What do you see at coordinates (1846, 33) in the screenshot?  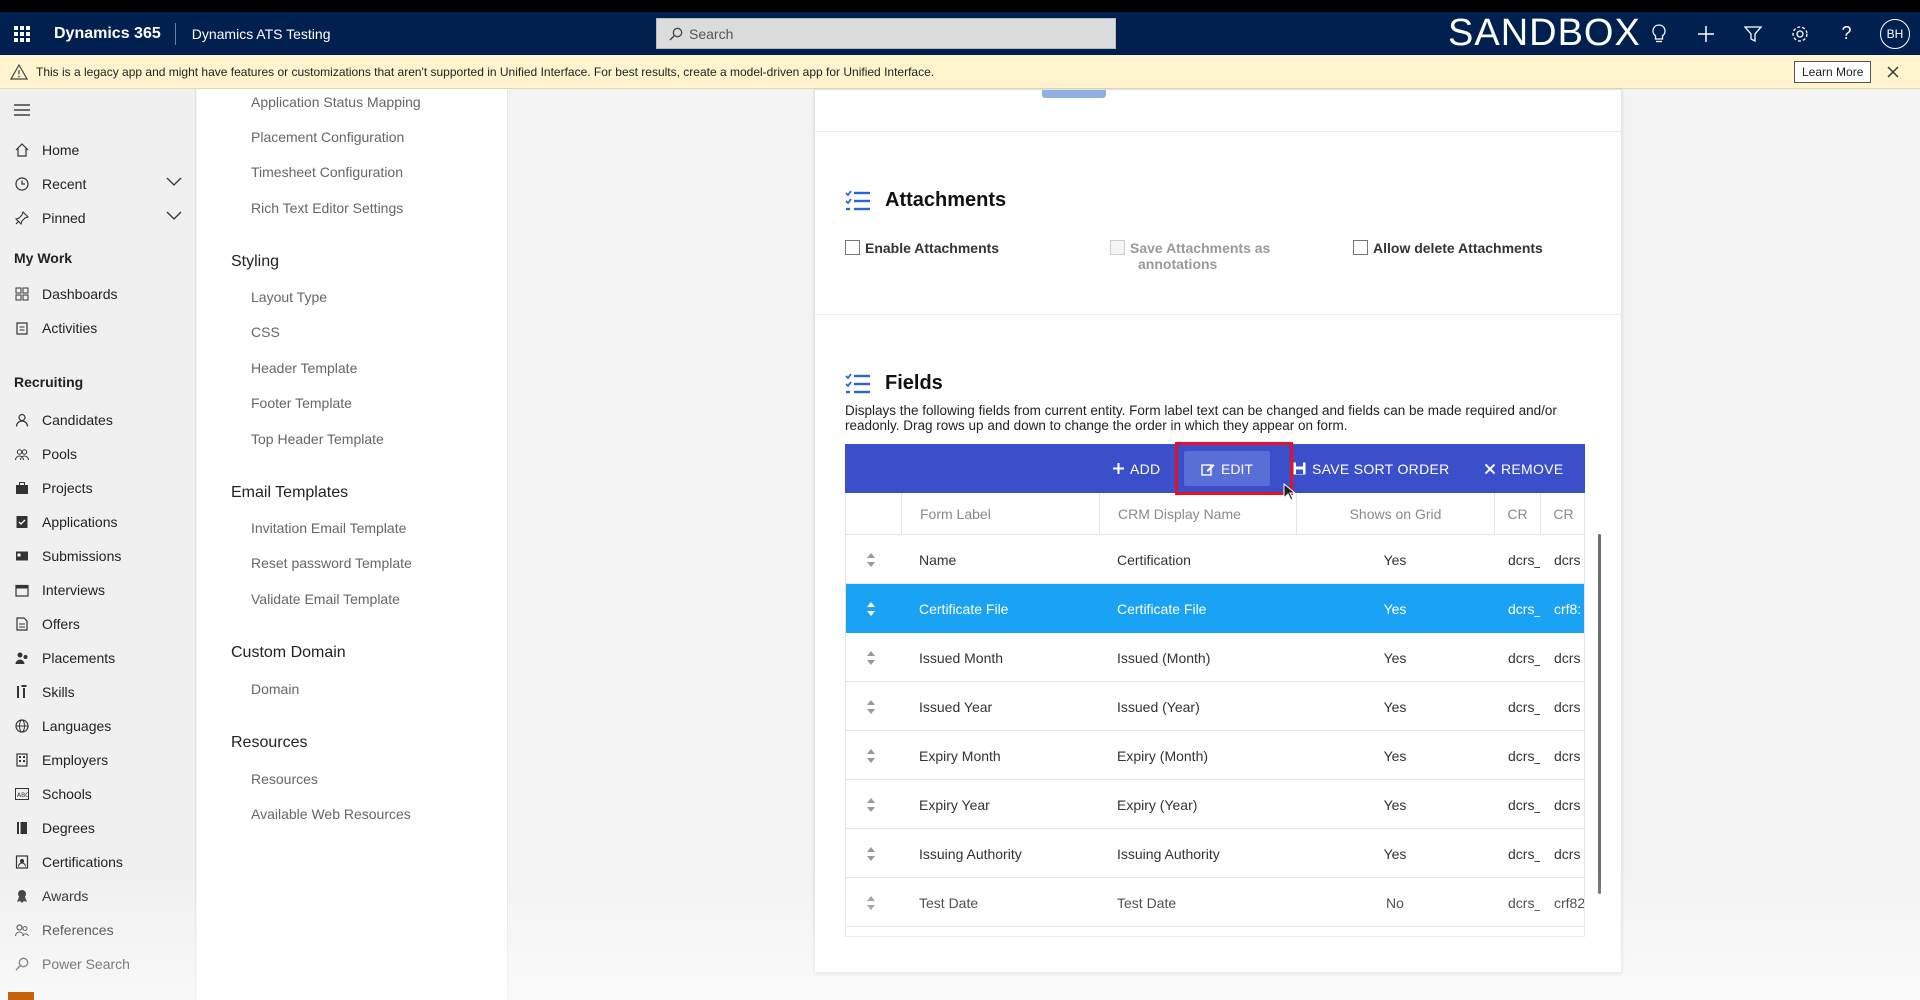 I see `help-icon: ?` at bounding box center [1846, 33].